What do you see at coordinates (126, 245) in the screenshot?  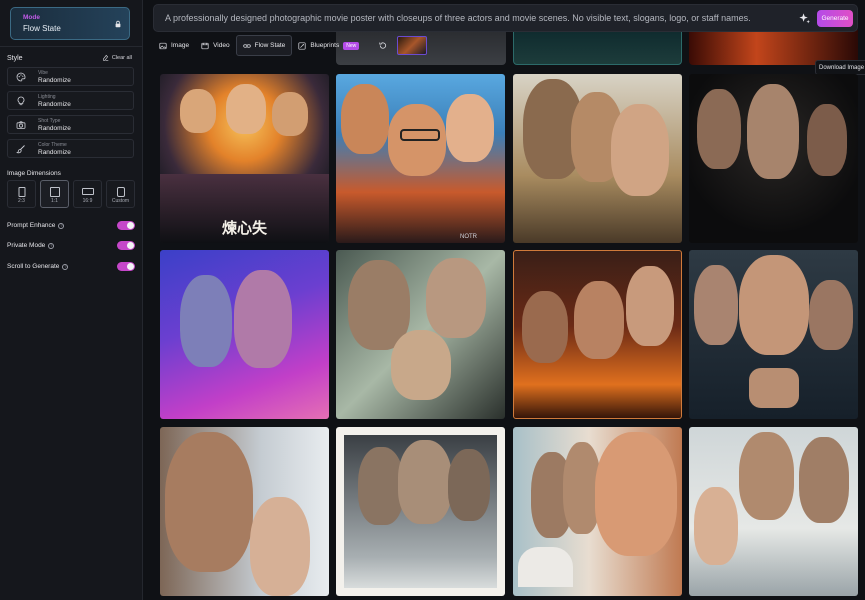 I see `private-mode-toggle` at bounding box center [126, 245].